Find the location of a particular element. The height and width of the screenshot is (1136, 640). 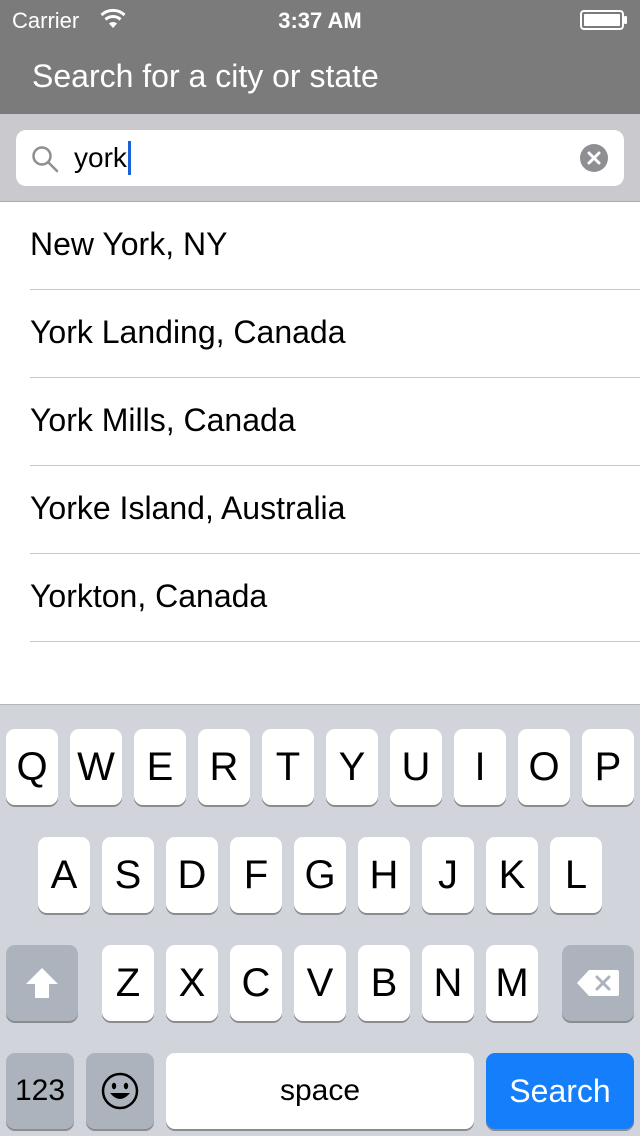

key-e: E is located at coordinates (160, 767).